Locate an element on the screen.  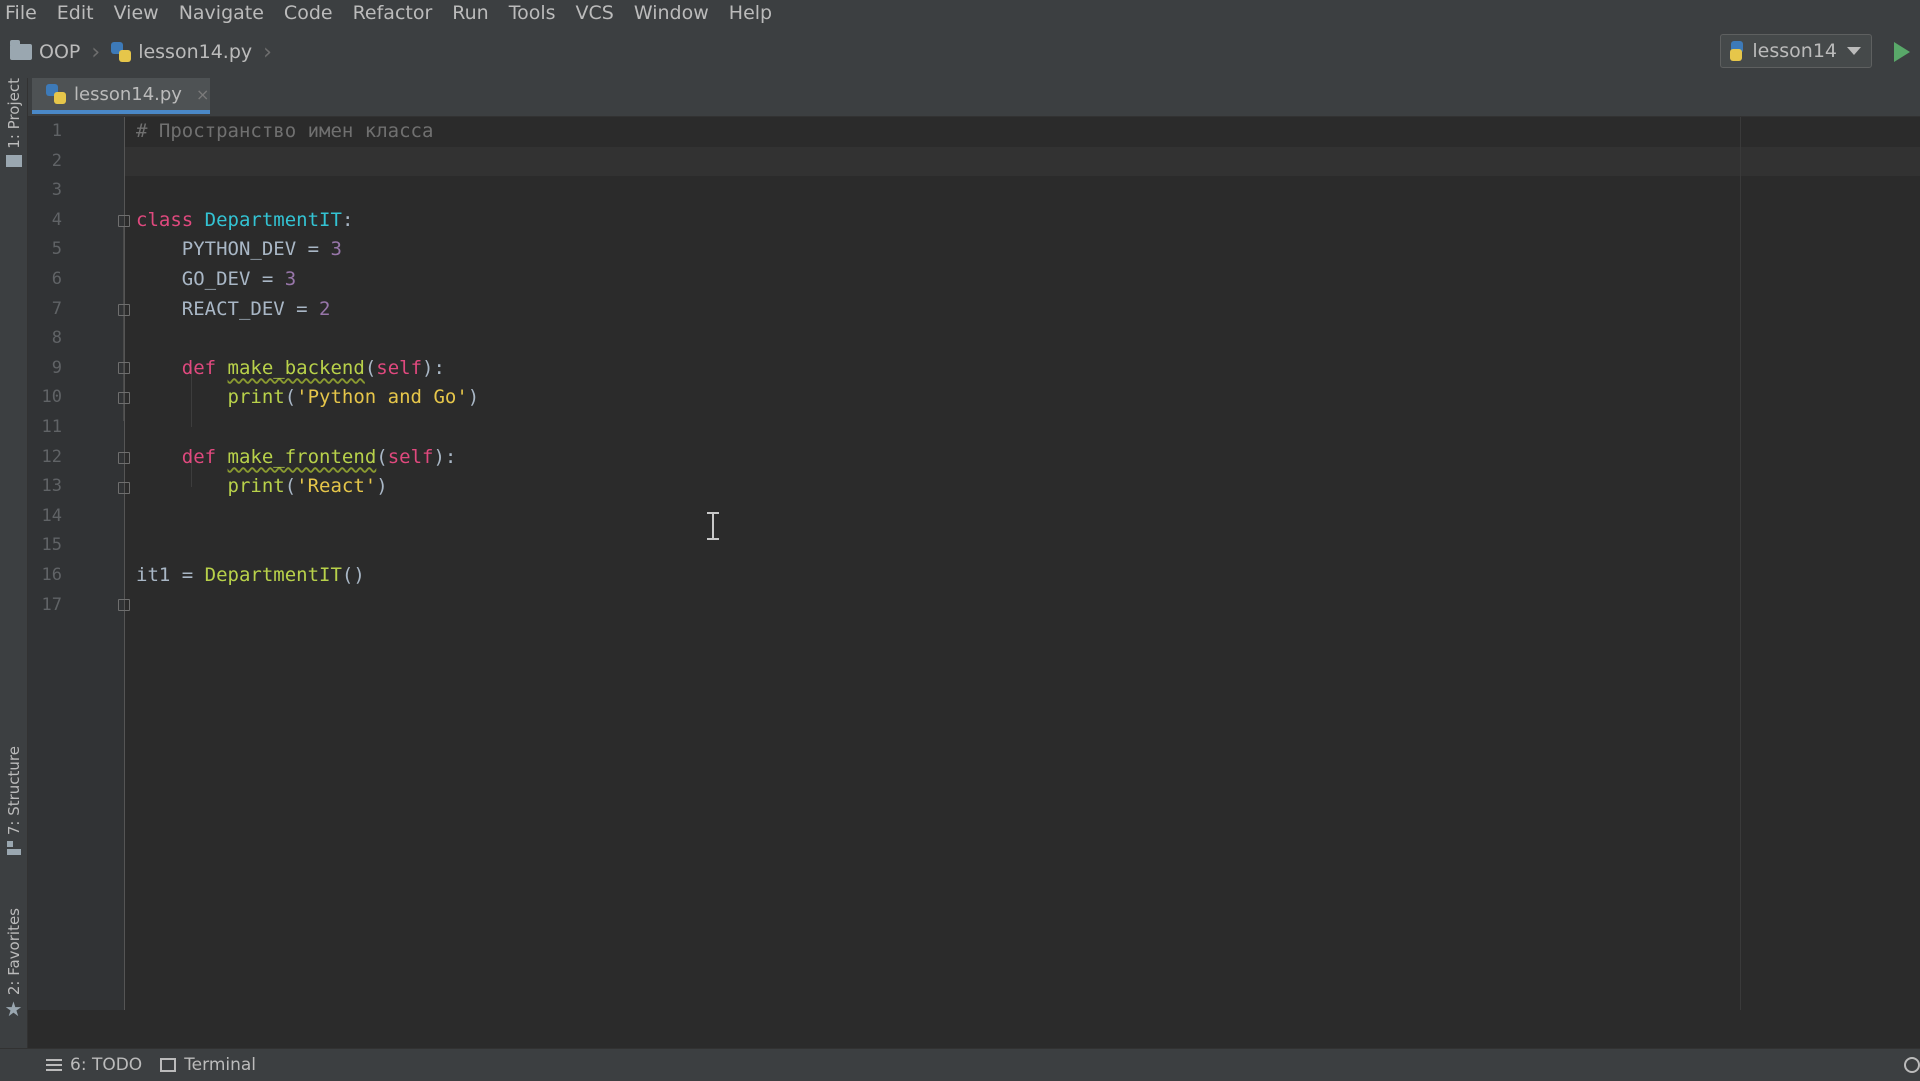
favorites-tool-button: 2: Favorites ★ is located at coordinates (13, 963).